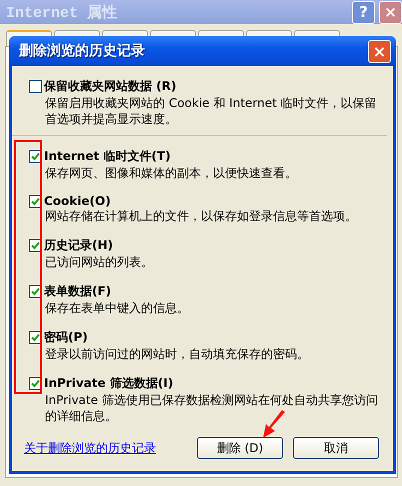 The image size is (402, 486). Describe the element at coordinates (212, 408) in the screenshot. I see `option-description: InPrivate 筛选使用已保存数据检测网站在何处自动共享您访问的详细信息。` at that location.